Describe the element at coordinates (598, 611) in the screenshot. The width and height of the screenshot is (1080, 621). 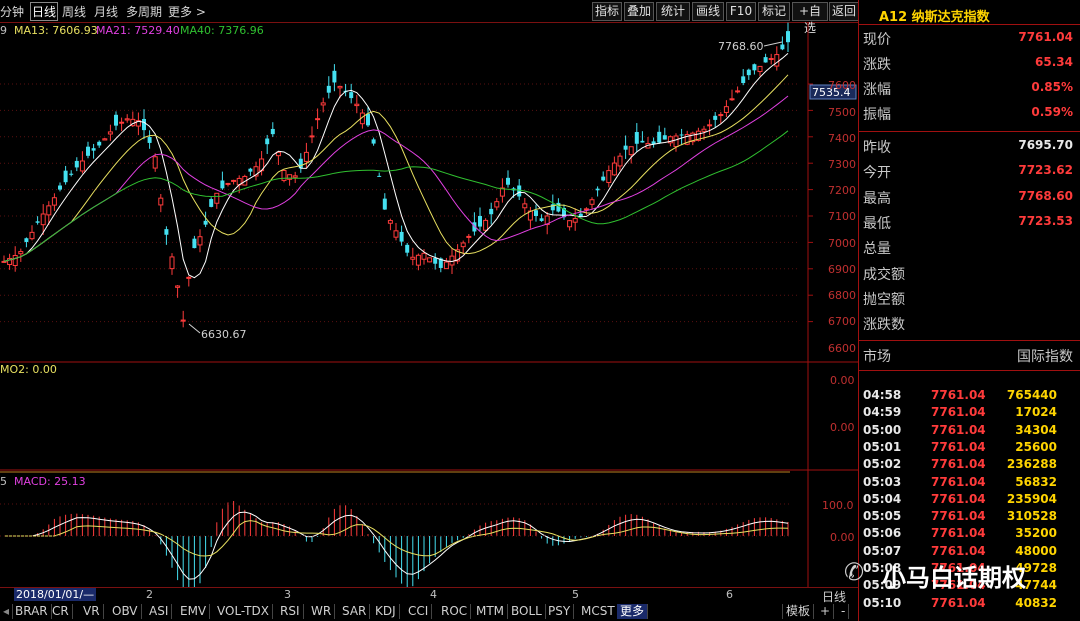
I see `indicator-tab: MCST` at that location.